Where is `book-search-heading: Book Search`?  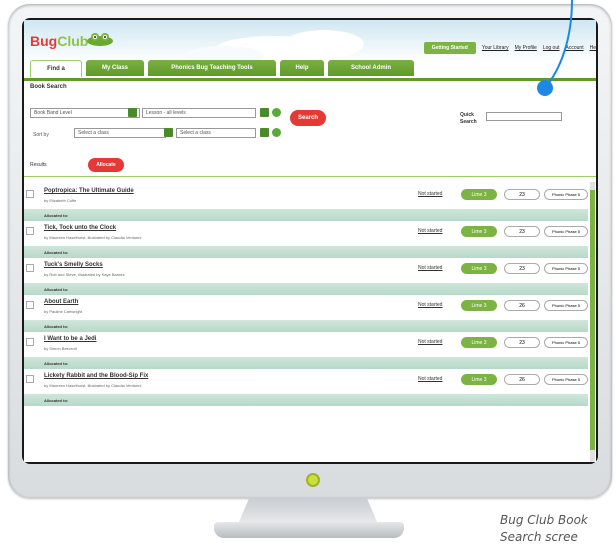 book-search-heading: Book Search is located at coordinates (48, 87).